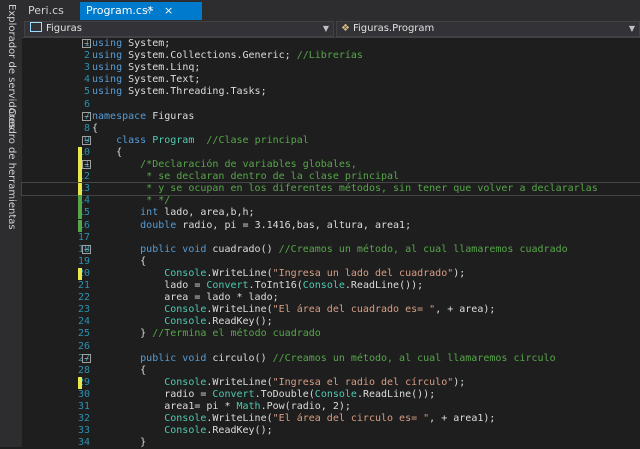 The image size is (640, 449). Describe the element at coordinates (143, 116) in the screenshot. I see `code-text: namespace Figuras` at that location.